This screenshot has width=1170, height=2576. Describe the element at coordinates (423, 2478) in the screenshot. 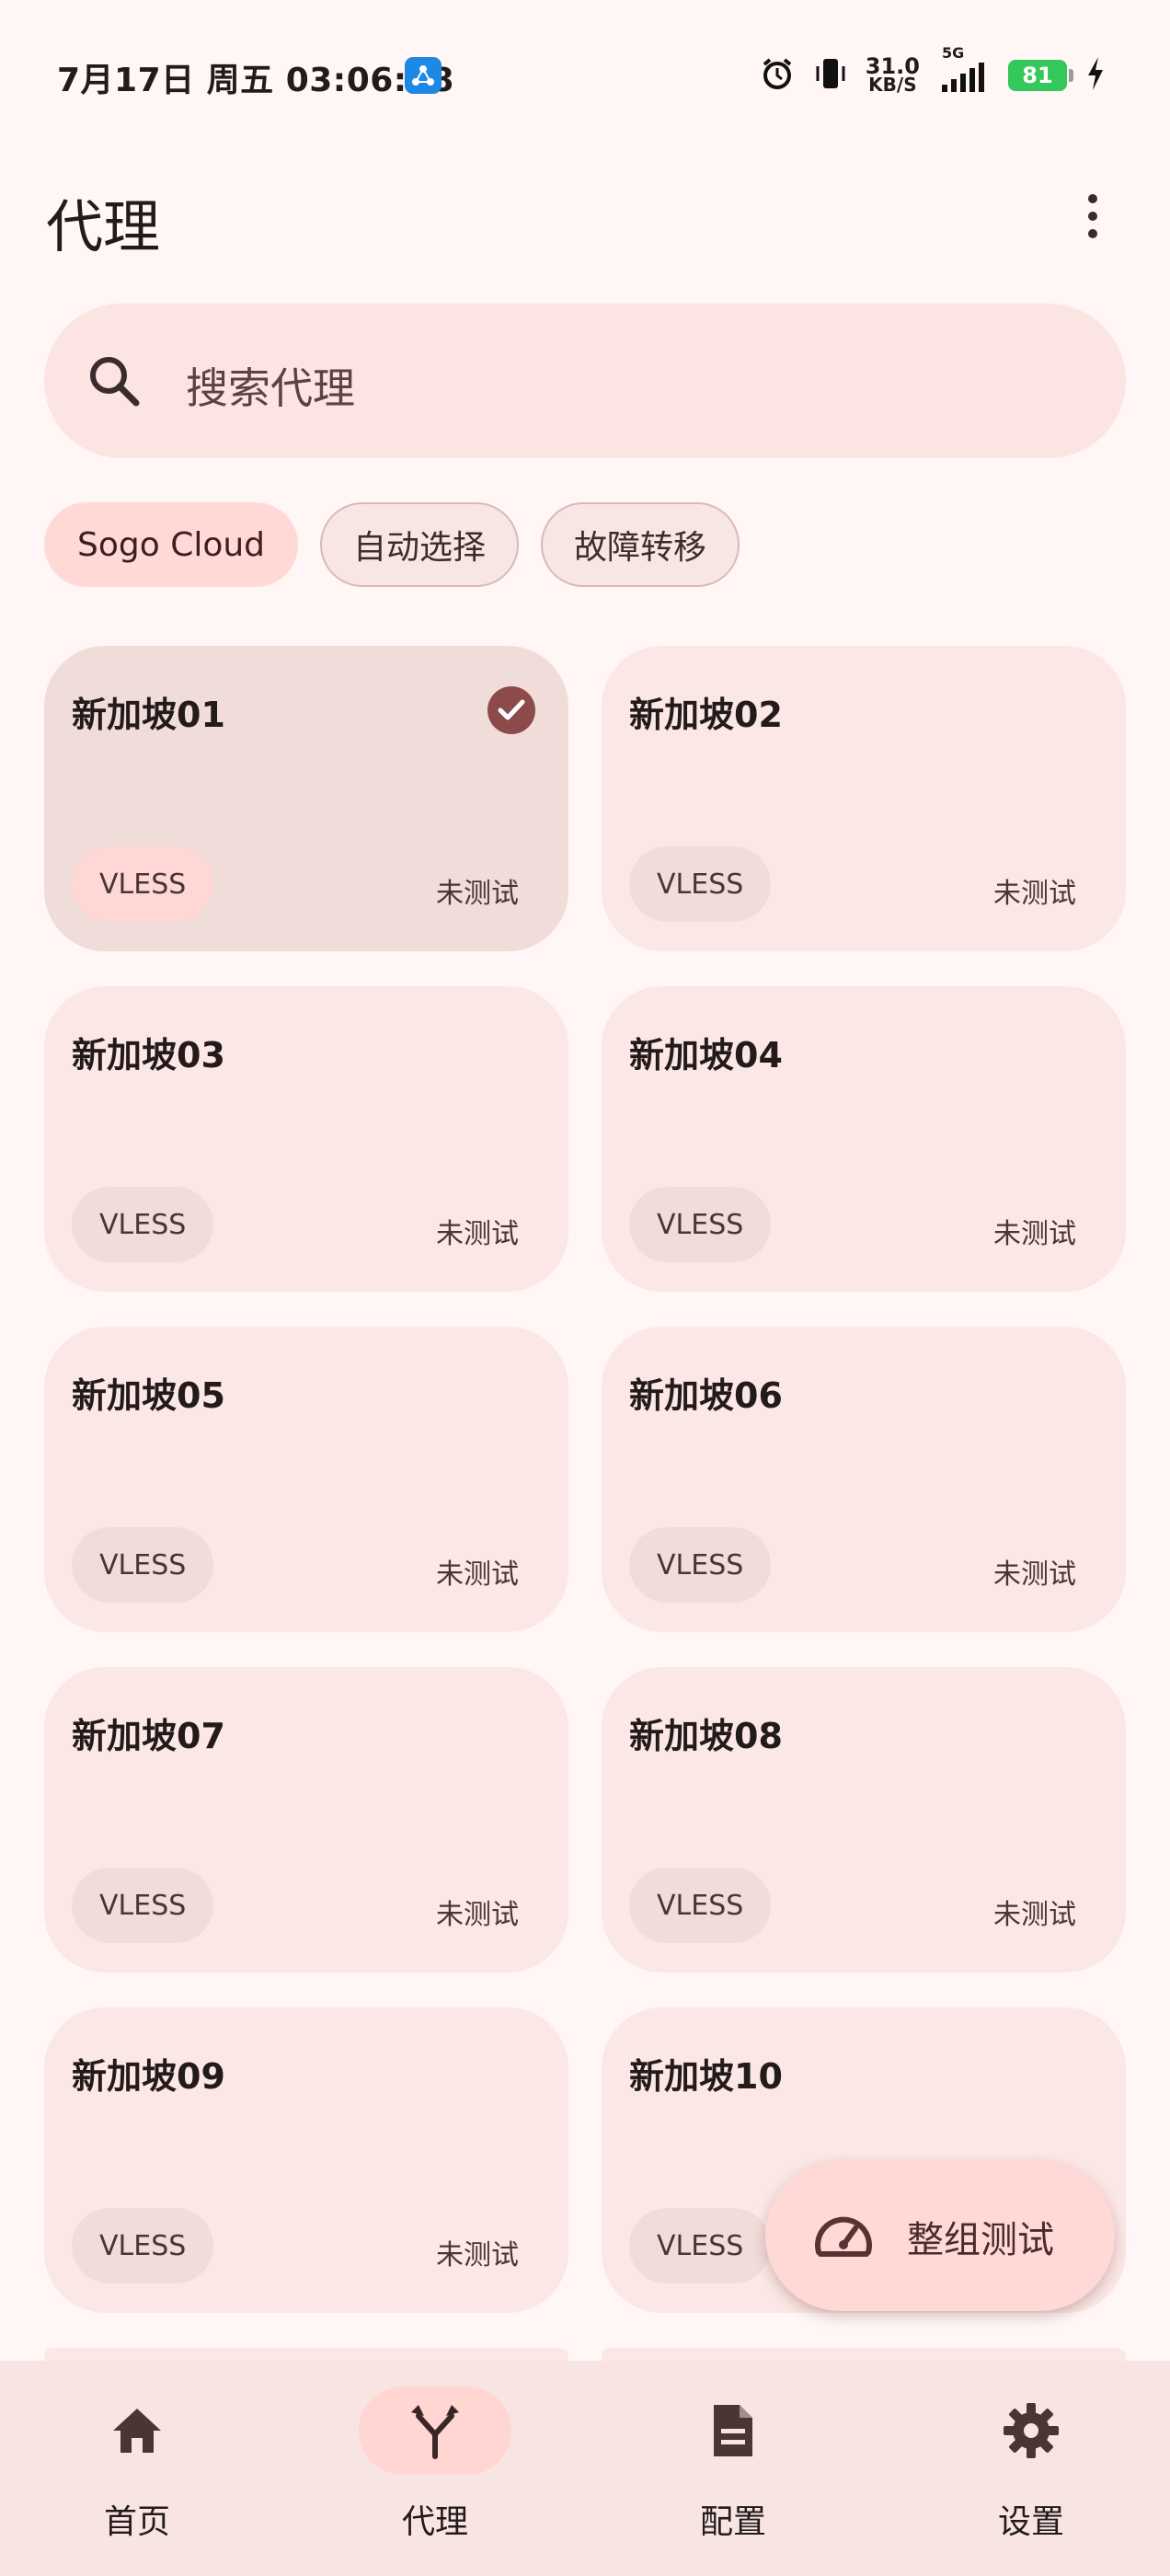

I see `nav-proxy: 代理` at that location.